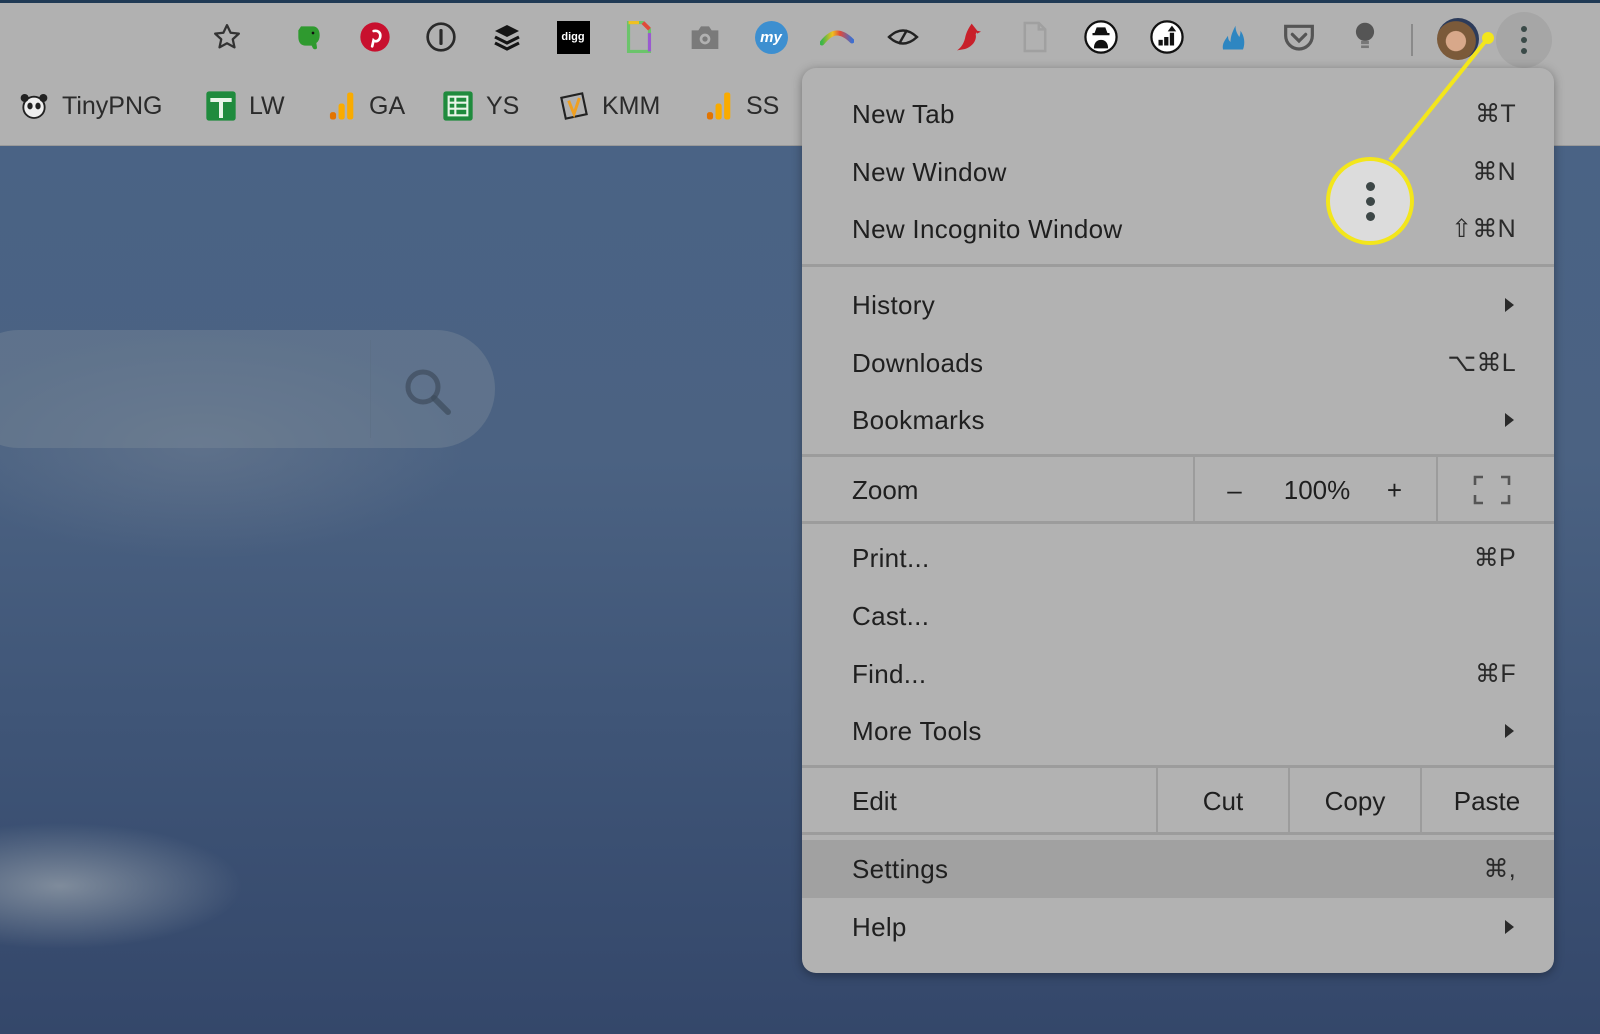 The width and height of the screenshot is (1600, 1034). What do you see at coordinates (879, 926) in the screenshot?
I see `menu-item-label: Help` at bounding box center [879, 926].